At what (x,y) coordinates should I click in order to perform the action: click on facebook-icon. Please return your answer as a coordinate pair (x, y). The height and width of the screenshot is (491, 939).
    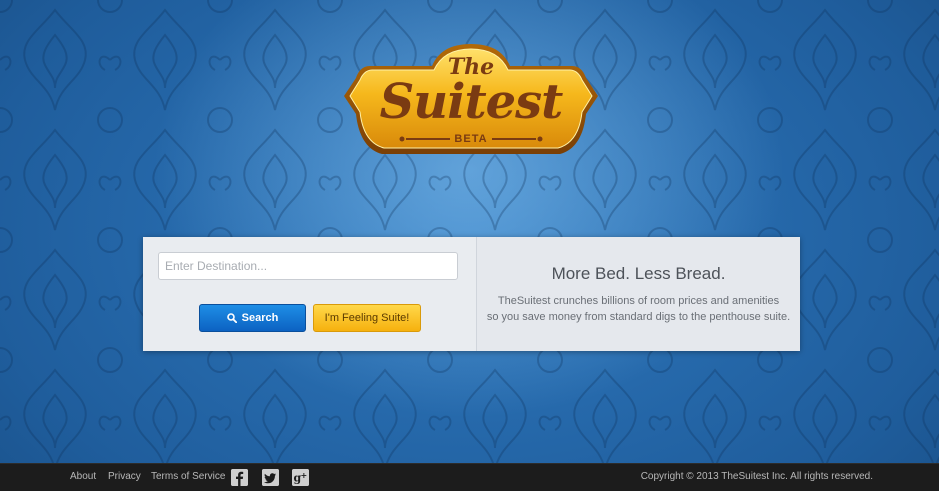
    Looking at the image, I should click on (239, 477).